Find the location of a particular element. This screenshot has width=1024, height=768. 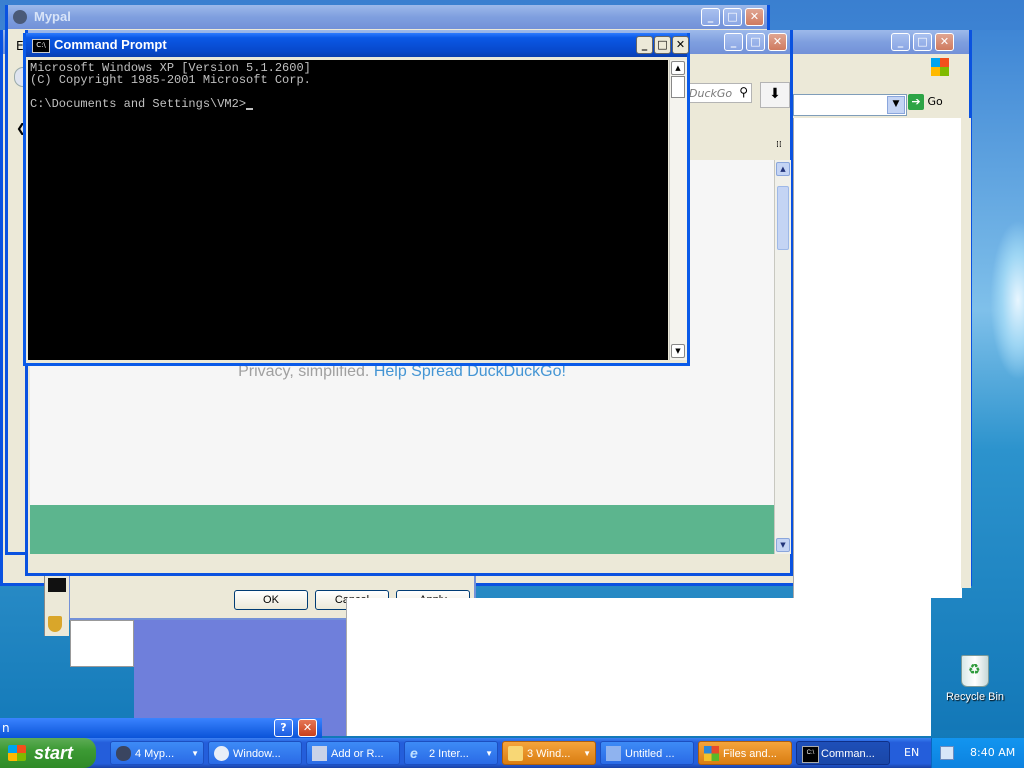

mypal-title: Mypal is located at coordinates (52, 16).